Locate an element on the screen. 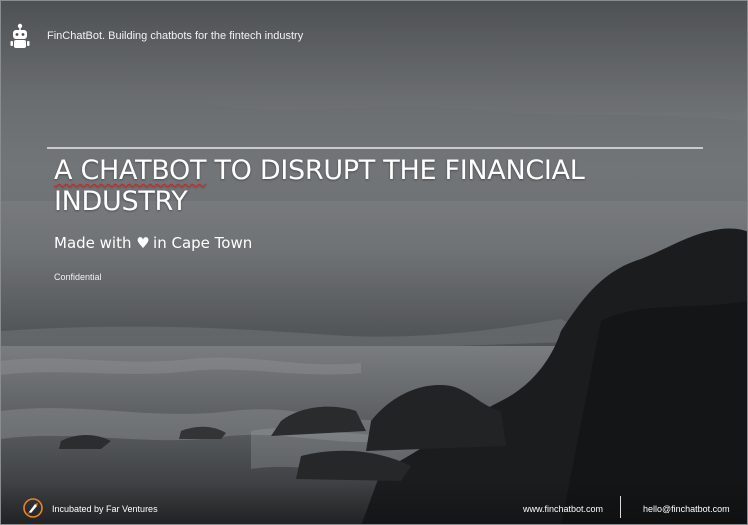 This screenshot has height=525, width=748. robot-icon is located at coordinates (20, 35).